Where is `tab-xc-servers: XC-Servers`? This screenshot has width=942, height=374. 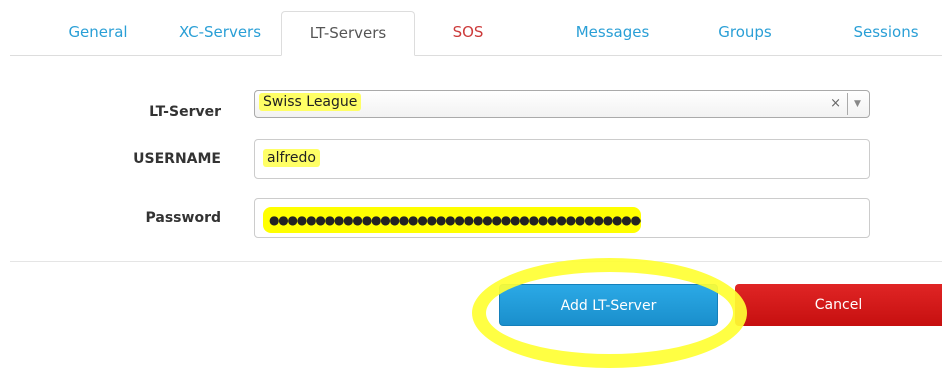
tab-xc-servers: XC-Servers is located at coordinates (220, 32).